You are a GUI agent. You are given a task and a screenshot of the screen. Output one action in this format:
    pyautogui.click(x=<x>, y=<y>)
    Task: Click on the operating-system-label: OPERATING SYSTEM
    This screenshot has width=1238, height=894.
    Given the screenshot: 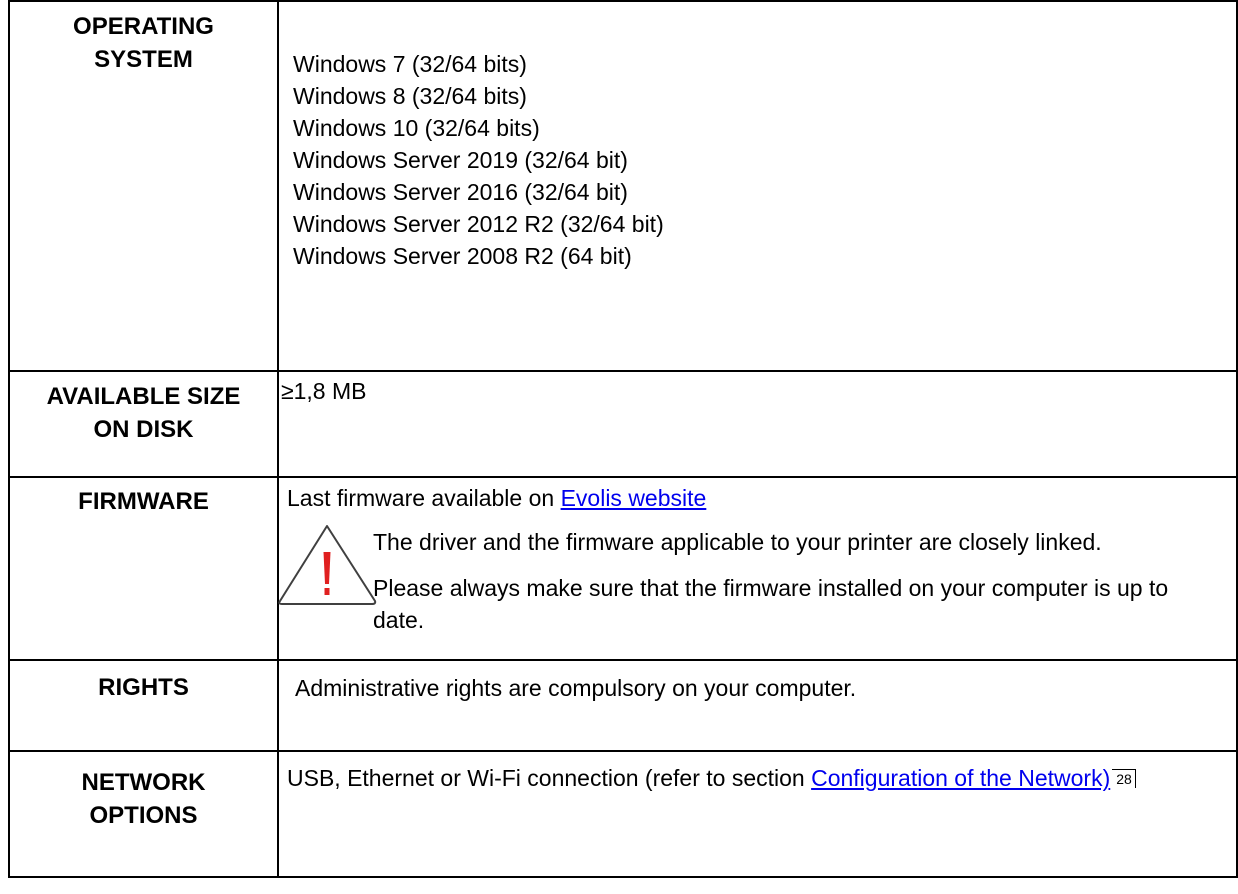 What is the action you would take?
    pyautogui.click(x=143, y=186)
    